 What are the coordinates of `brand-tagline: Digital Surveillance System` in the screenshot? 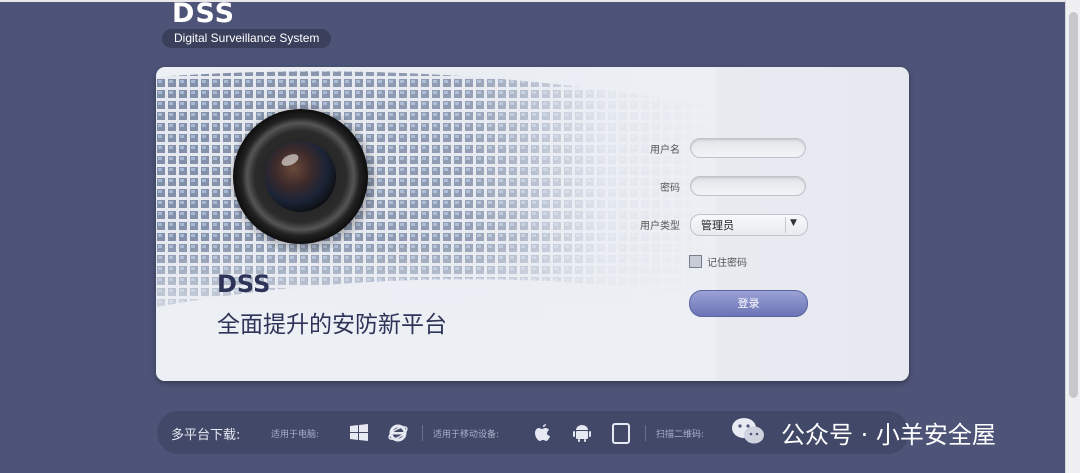 It's located at (247, 38).